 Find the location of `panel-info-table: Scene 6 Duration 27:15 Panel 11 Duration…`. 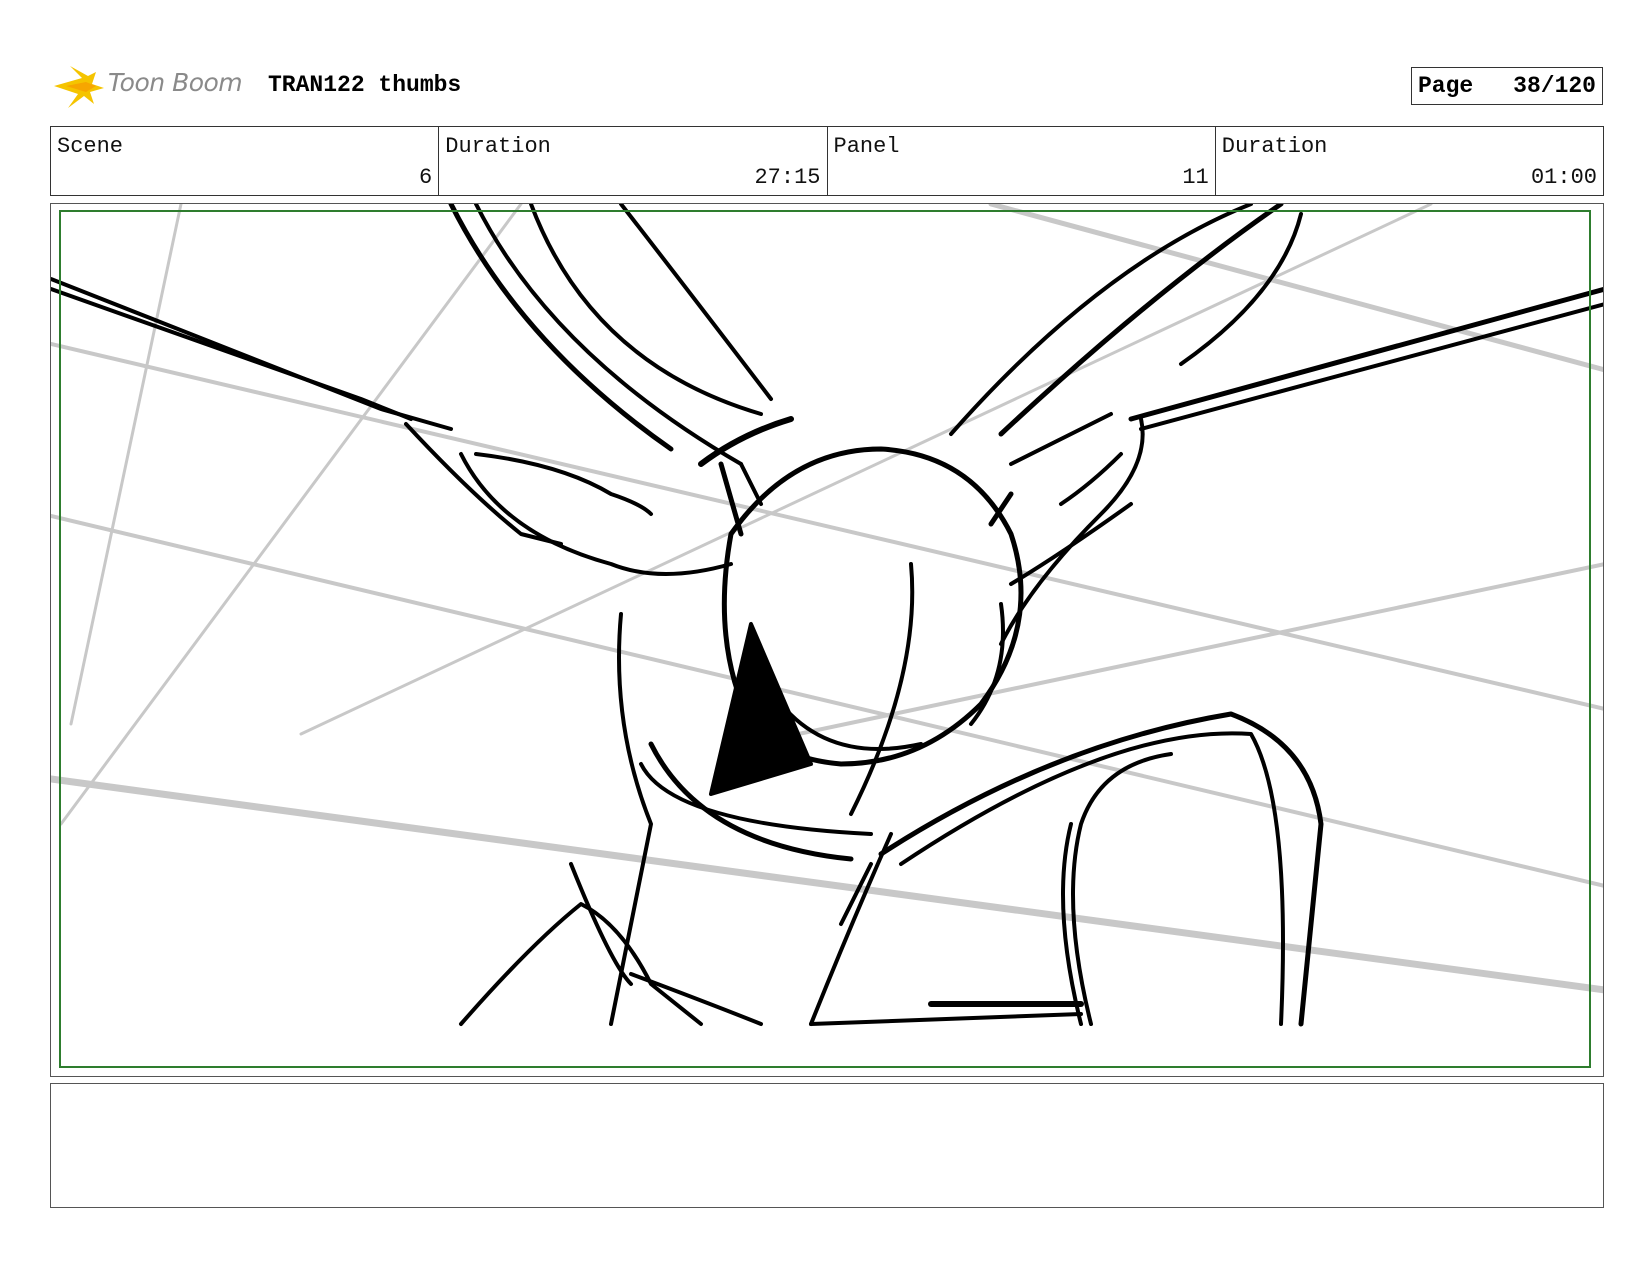

panel-info-table: Scene 6 Duration 27:15 Panel 11 Duration… is located at coordinates (827, 161).